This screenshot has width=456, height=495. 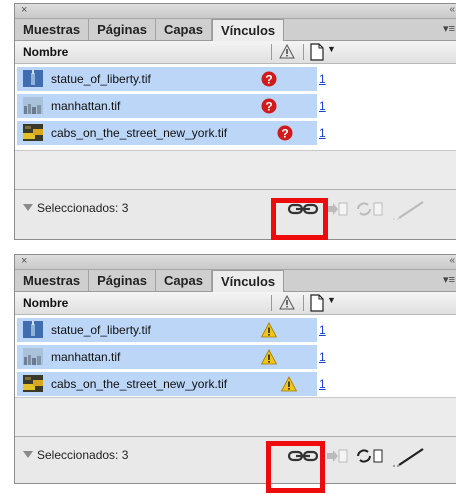 I want to click on link-row: statue_of_liberty.tif 1, so click(x=171, y=329).